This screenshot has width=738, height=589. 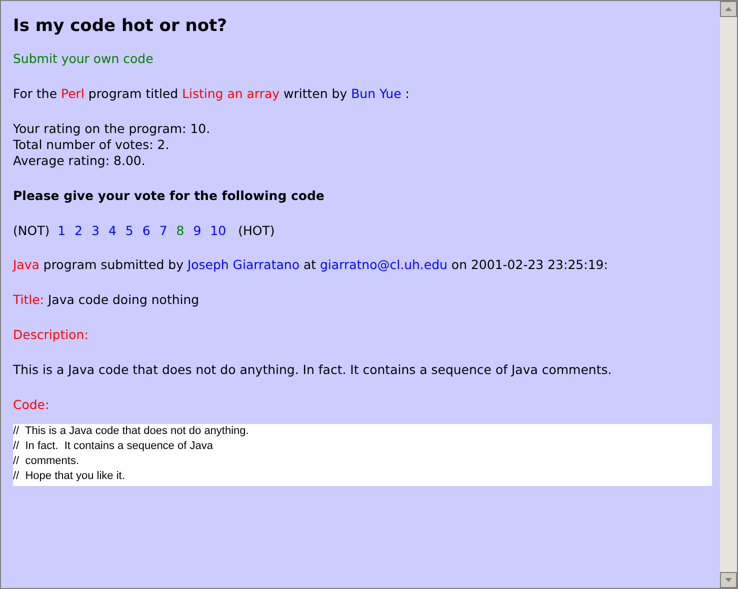 I want to click on not-label: (NOT), so click(x=31, y=231).